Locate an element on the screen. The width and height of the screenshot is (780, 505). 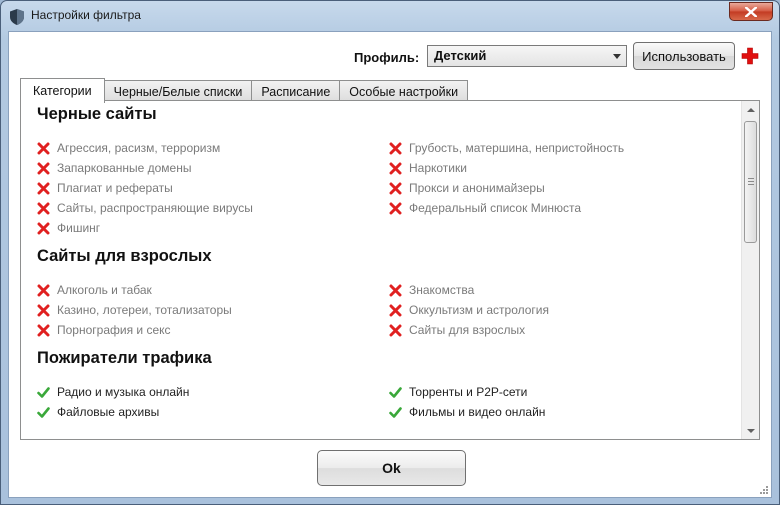
category-label: Радио и музыка онлайн is located at coordinates (123, 392).